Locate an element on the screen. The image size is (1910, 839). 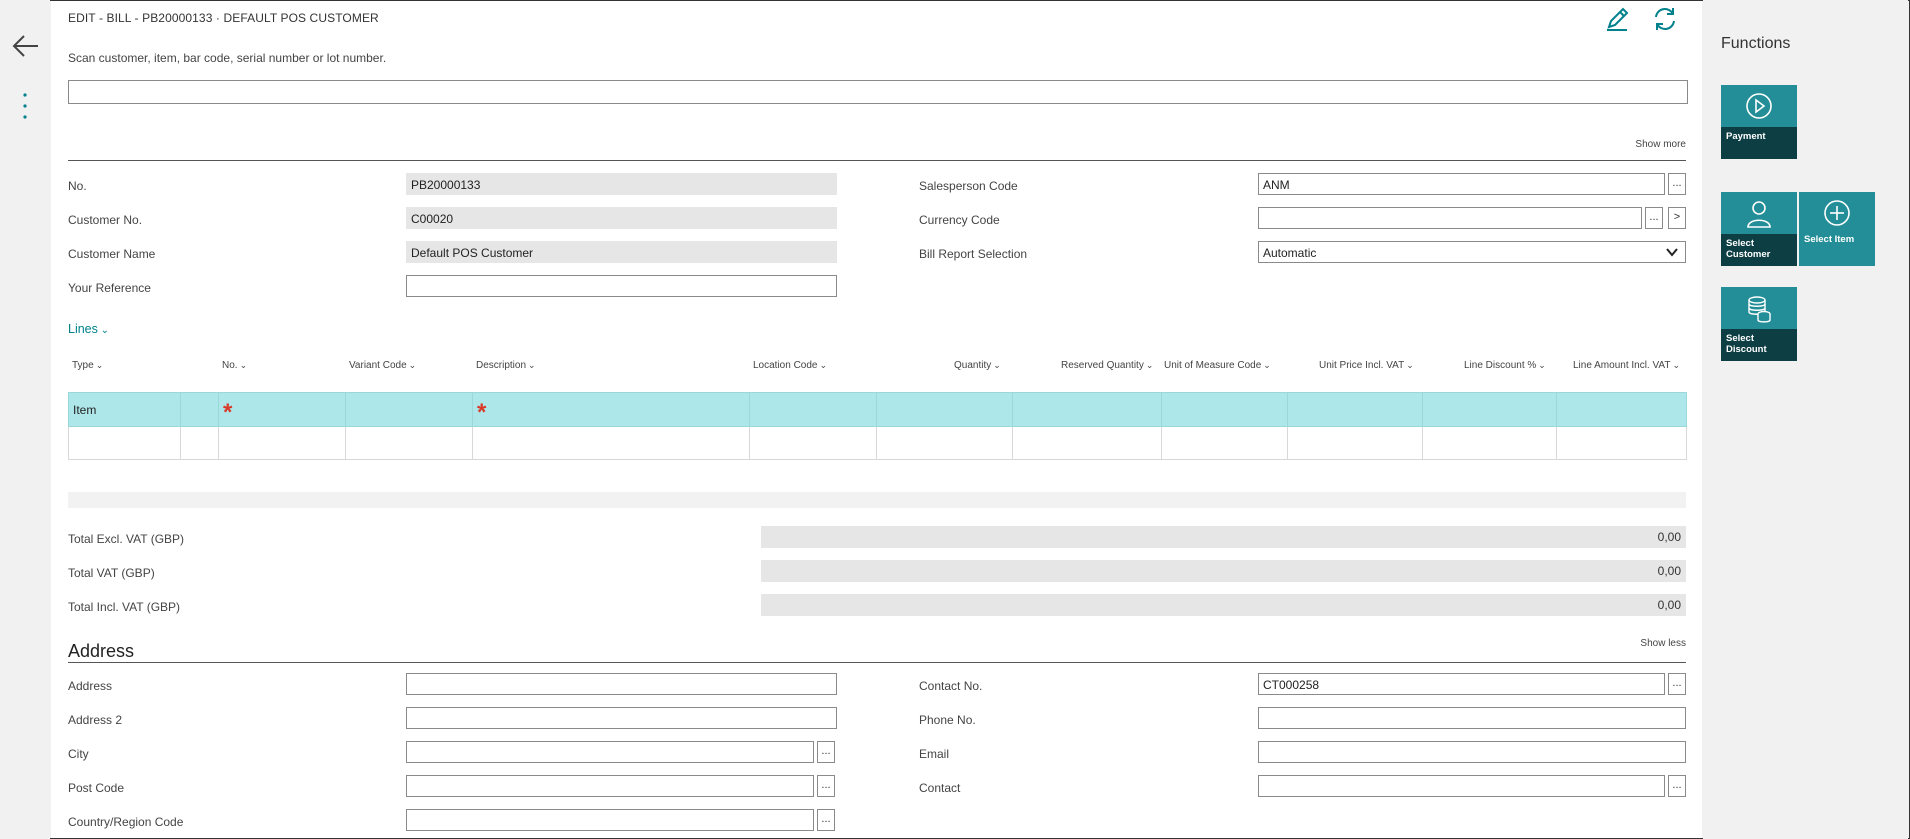
line-variant-cell is located at coordinates (409, 409).